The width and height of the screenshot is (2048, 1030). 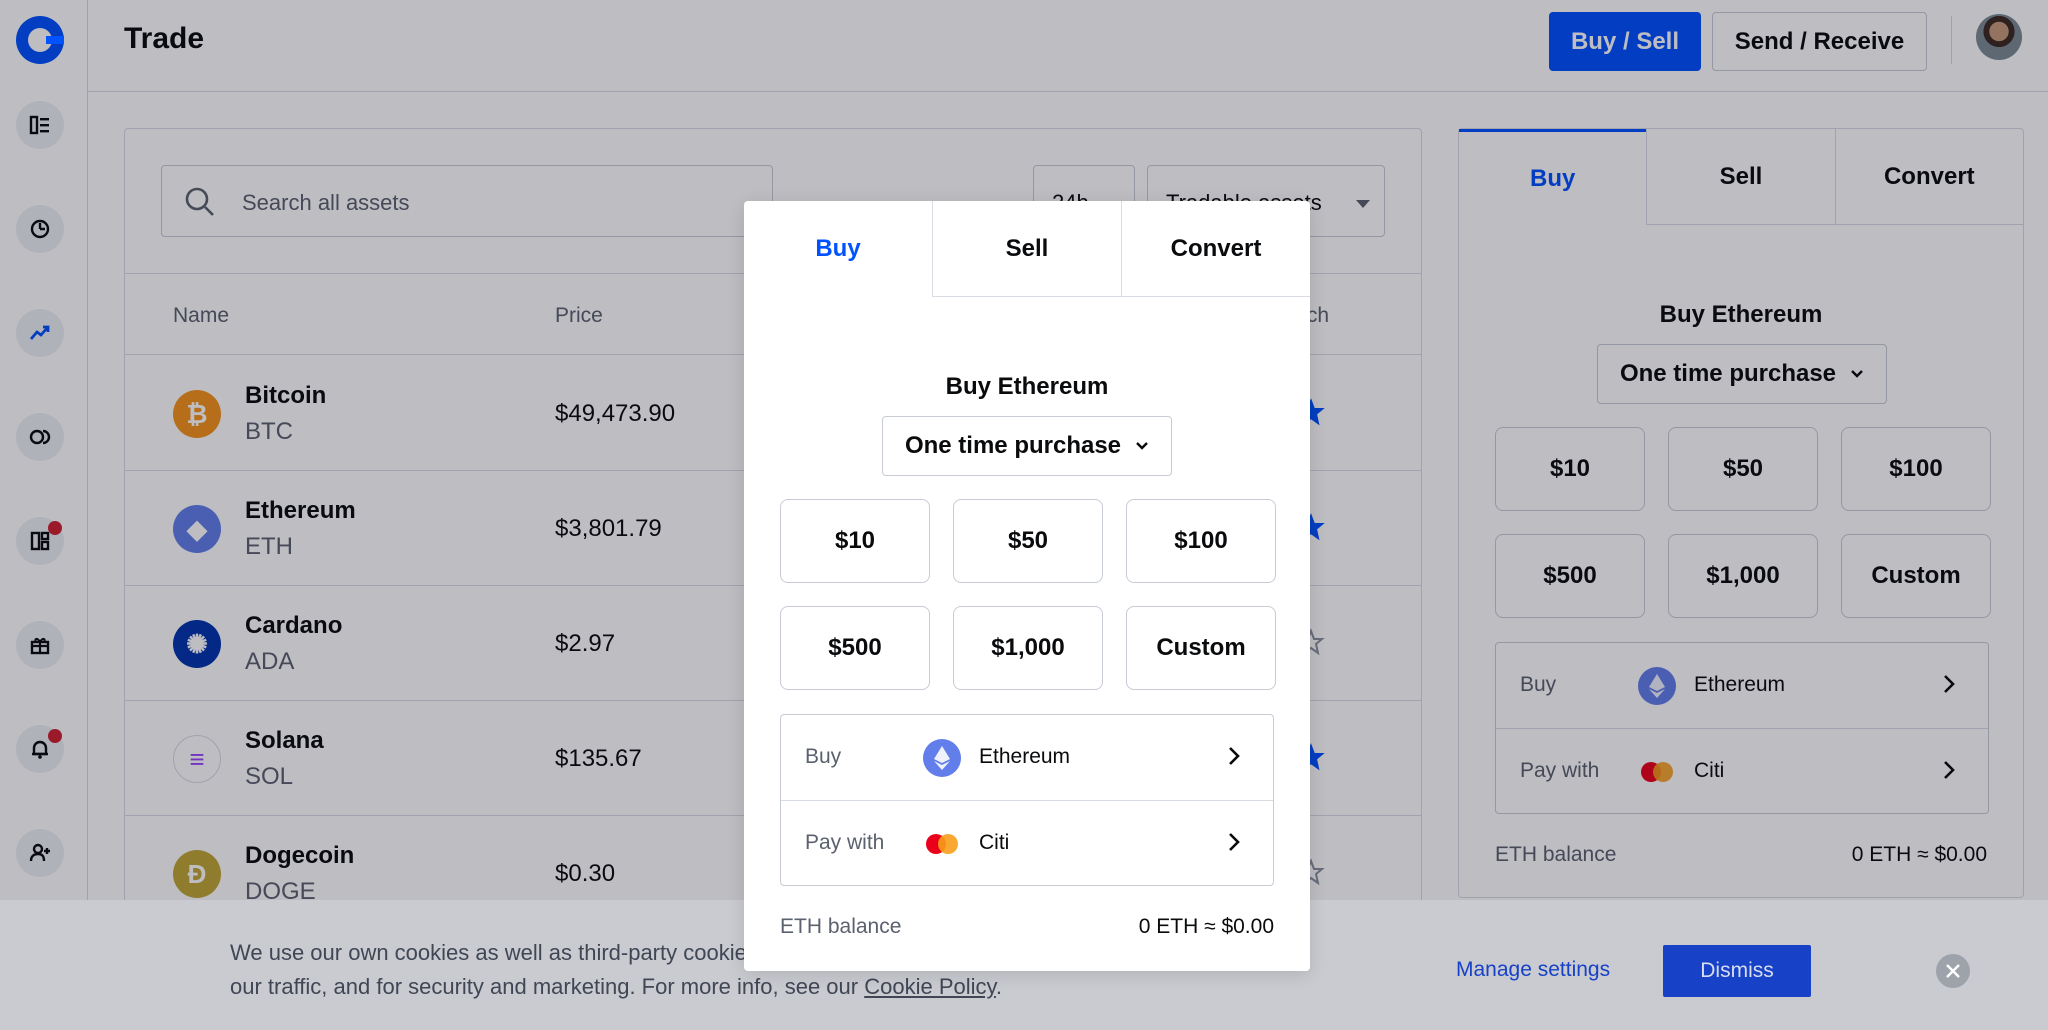 I want to click on amount-button: $100, so click(x=1201, y=541).